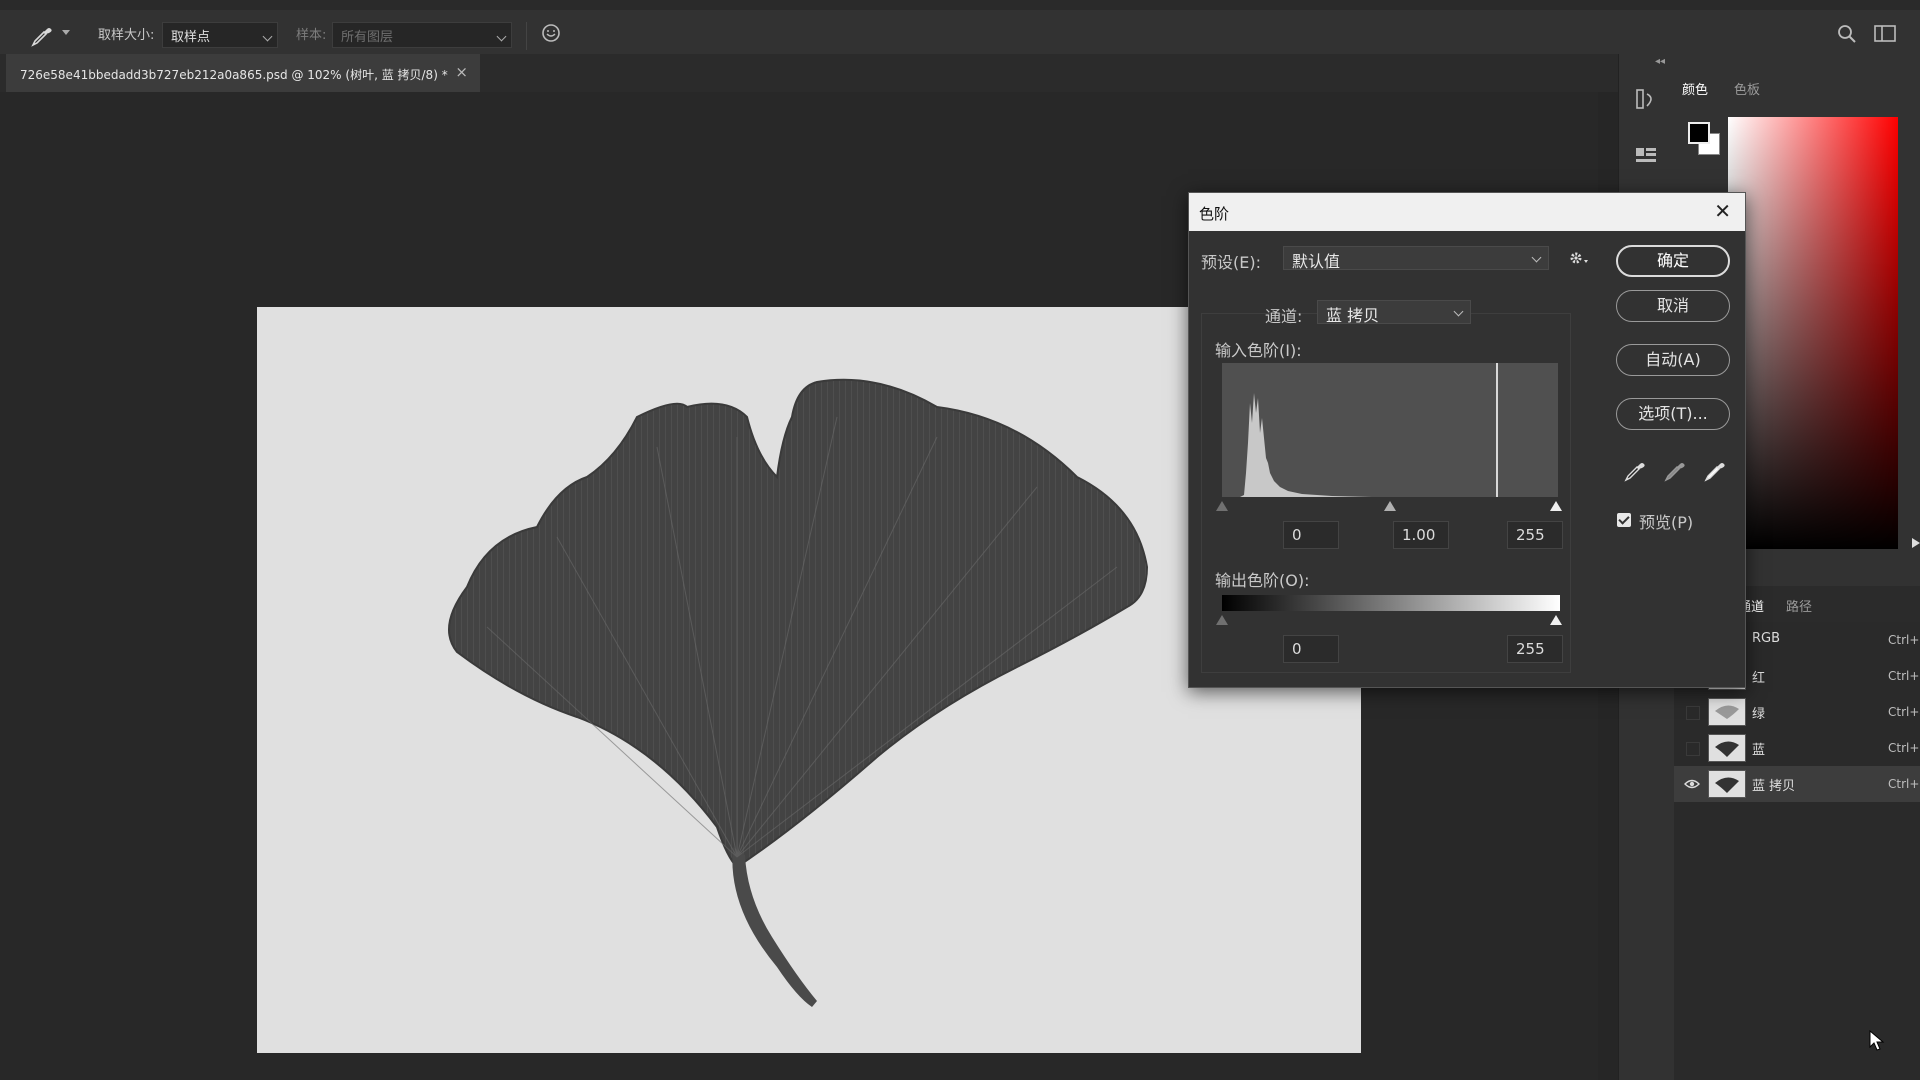  Describe the element at coordinates (1904, 712) in the screenshot. I see `channel-shortcut: Ctrl+4` at that location.